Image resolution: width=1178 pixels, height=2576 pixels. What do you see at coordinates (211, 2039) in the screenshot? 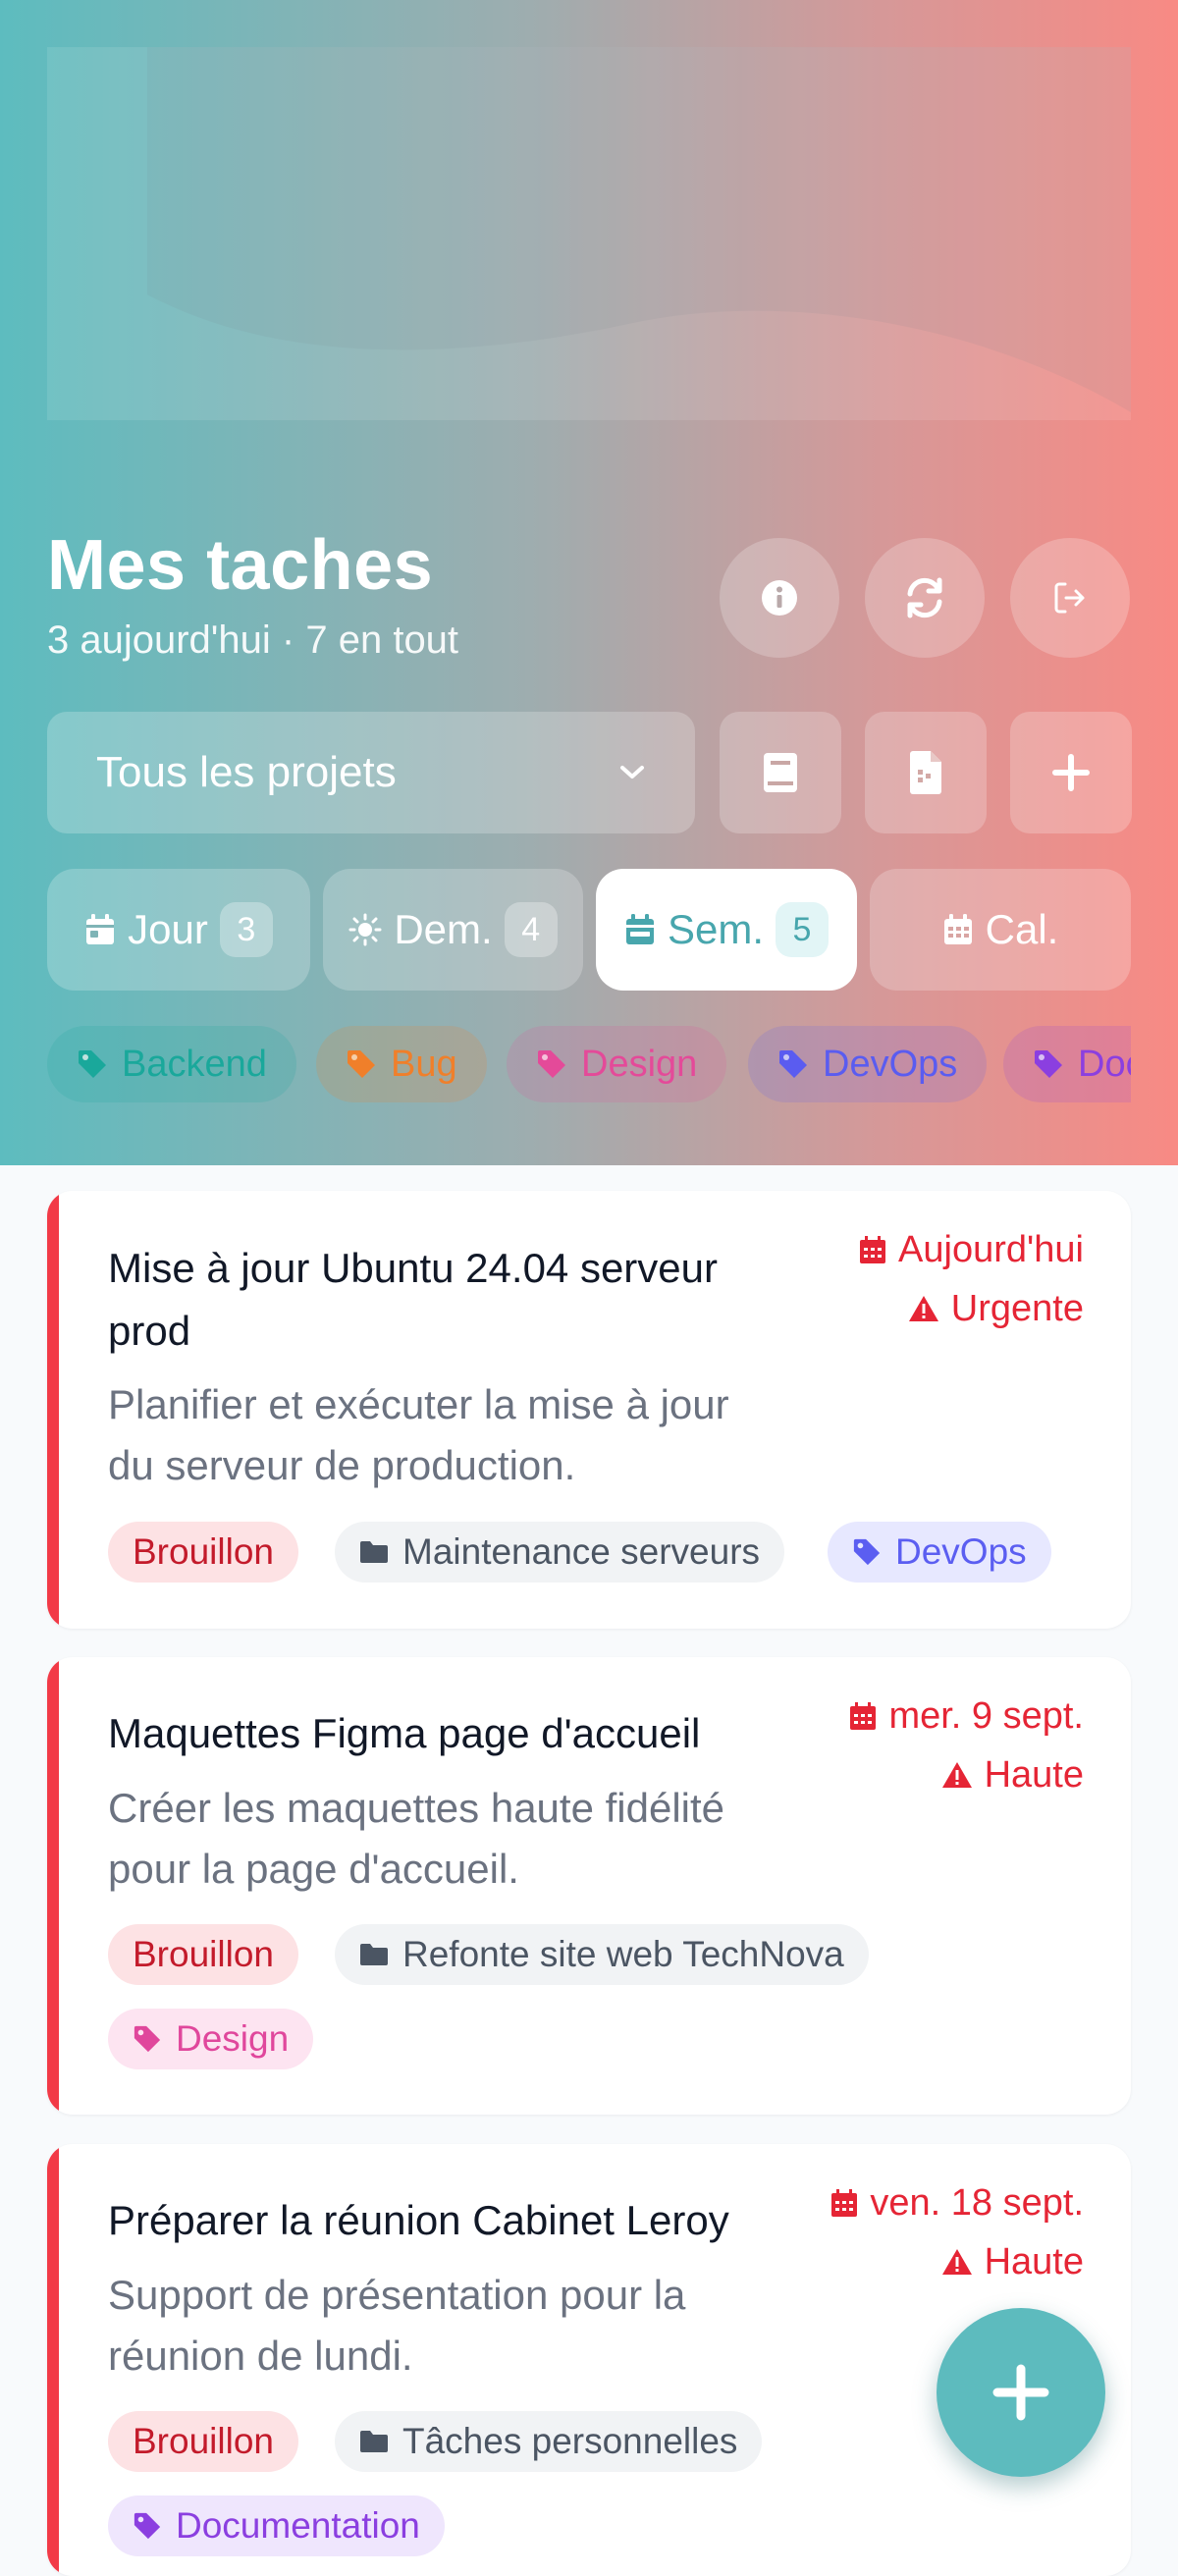
I see `tag-chip: Design` at bounding box center [211, 2039].